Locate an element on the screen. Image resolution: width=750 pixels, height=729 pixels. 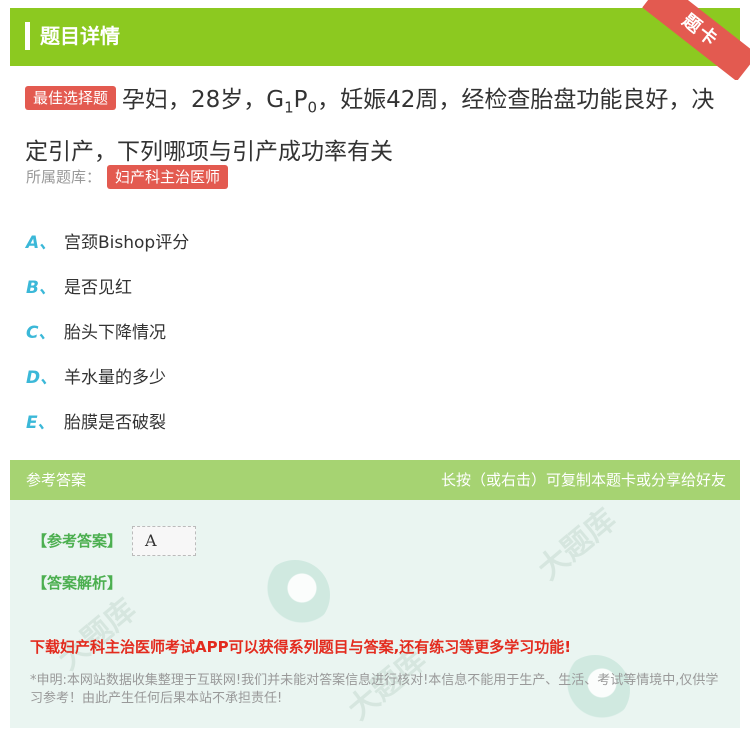
option-text: 胎膜是否破裂 is located at coordinates (115, 423).